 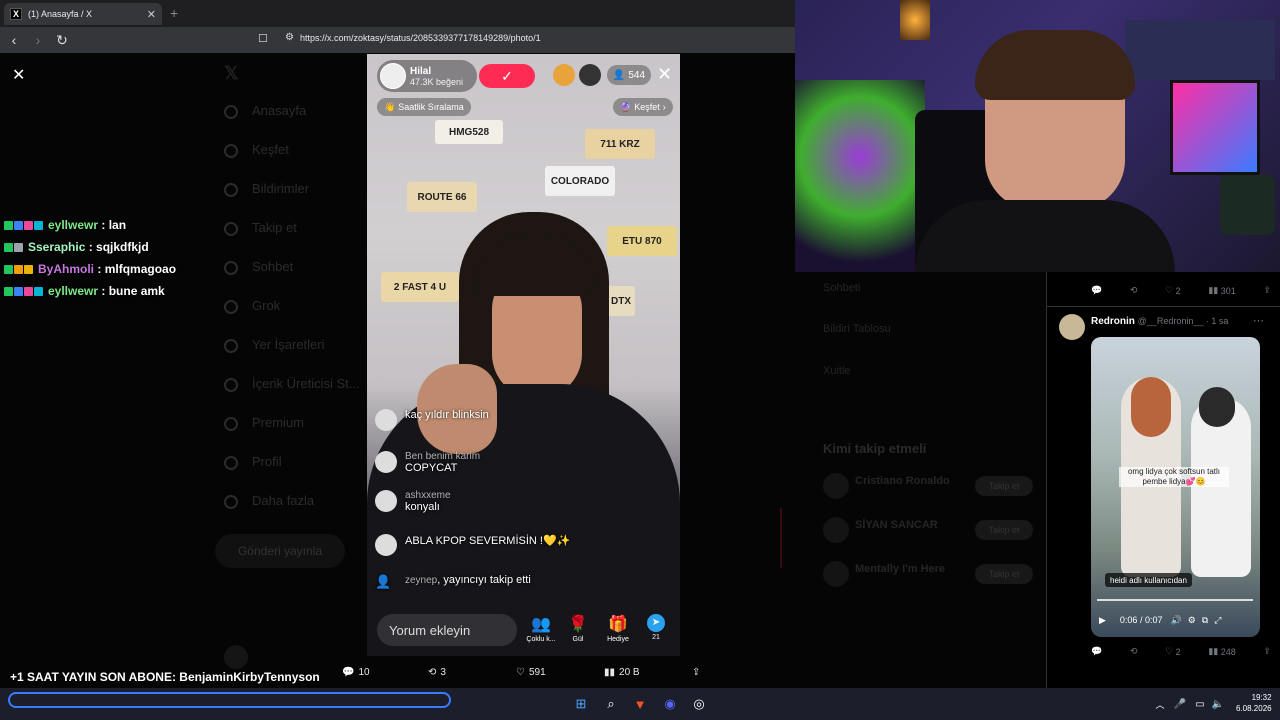 I want to click on bookmark-icon: ☐, so click(x=263, y=38).